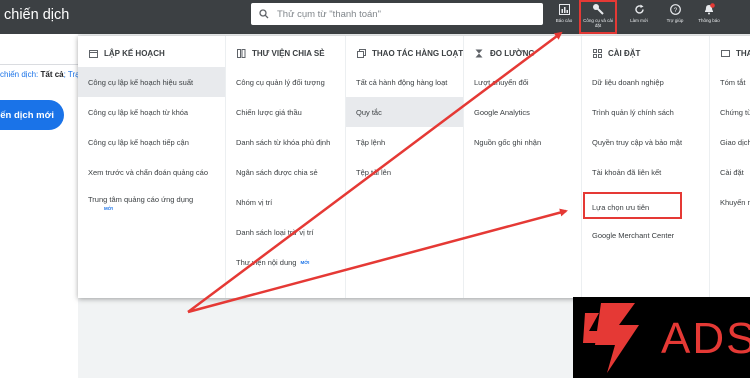 Image resolution: width=750 pixels, height=378 pixels. I want to click on ads-logo: ADS, so click(661, 337).